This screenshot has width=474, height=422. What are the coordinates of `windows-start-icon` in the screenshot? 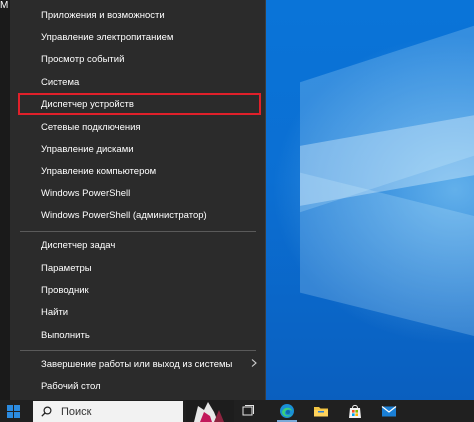 It's located at (13, 411).